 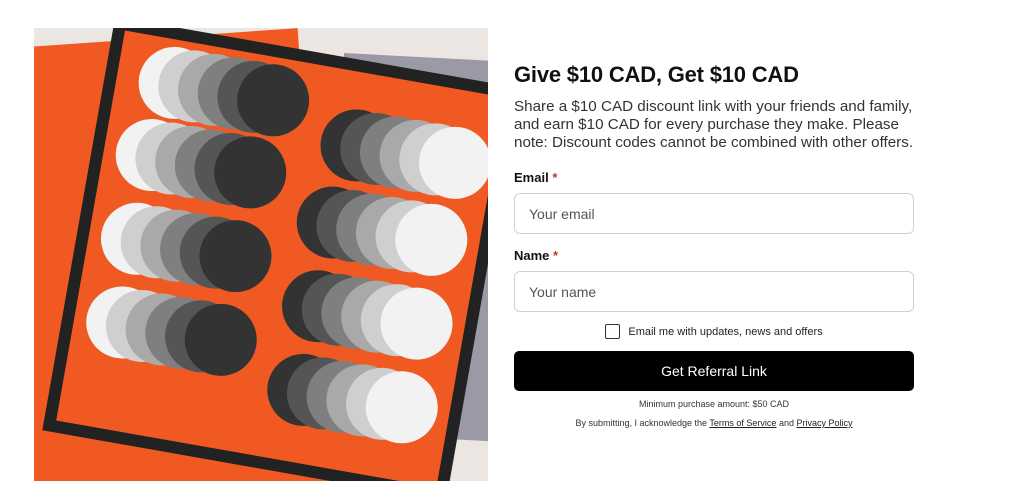 What do you see at coordinates (714, 177) in the screenshot?
I see `email-label: Email *` at bounding box center [714, 177].